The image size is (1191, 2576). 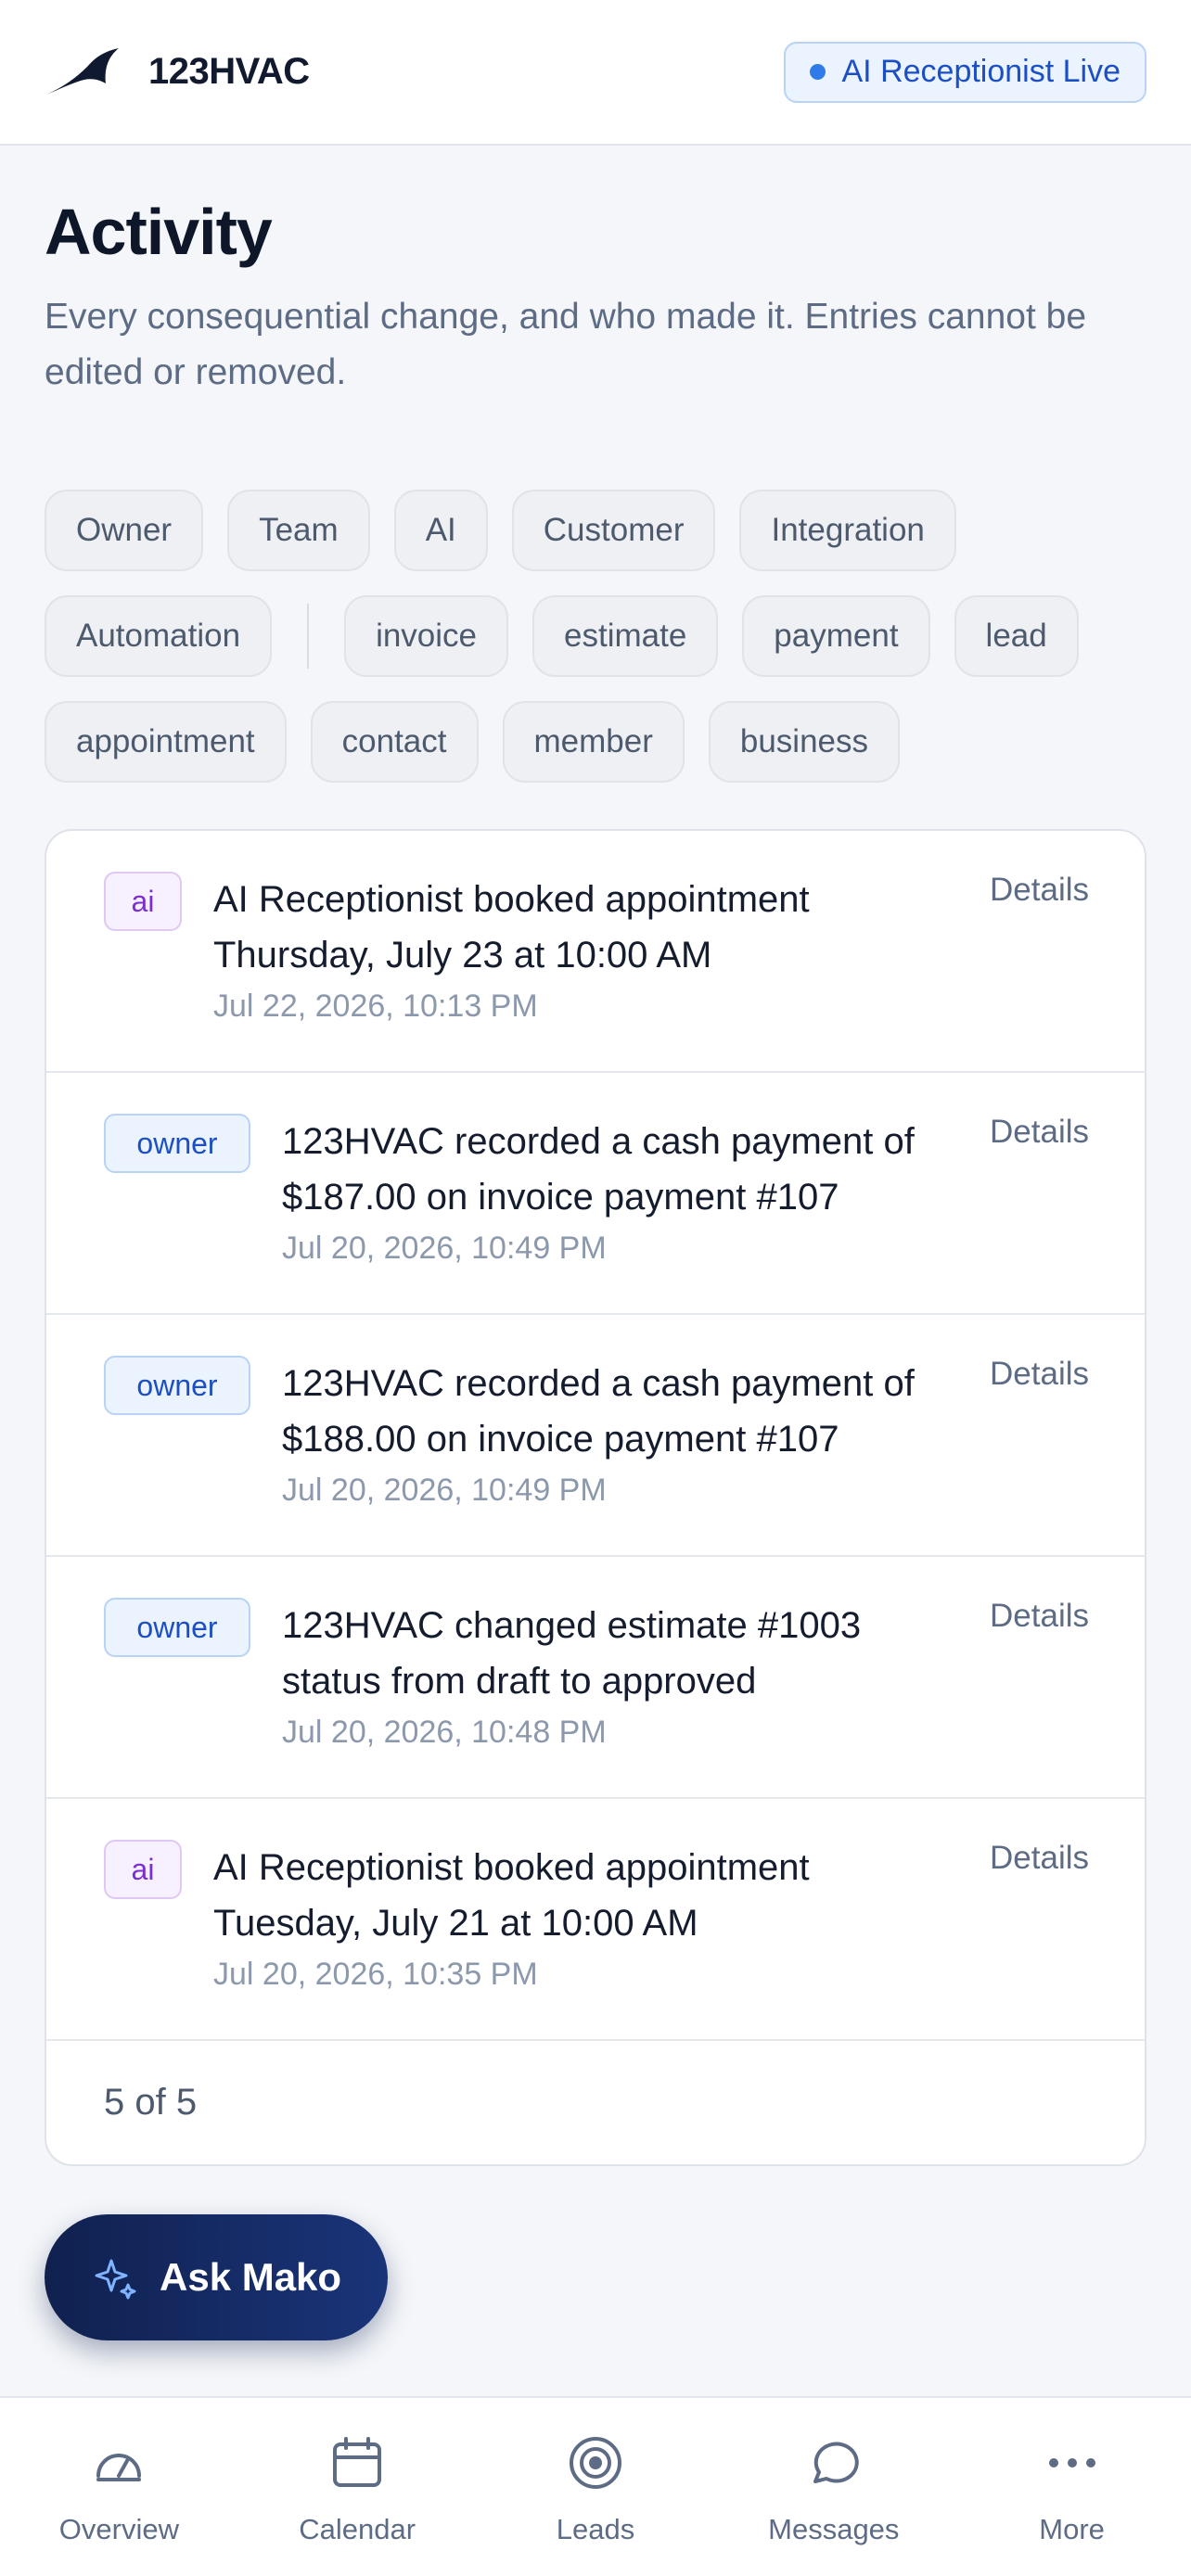 I want to click on ask-mako-label: Ask Mako, so click(x=251, y=2277).